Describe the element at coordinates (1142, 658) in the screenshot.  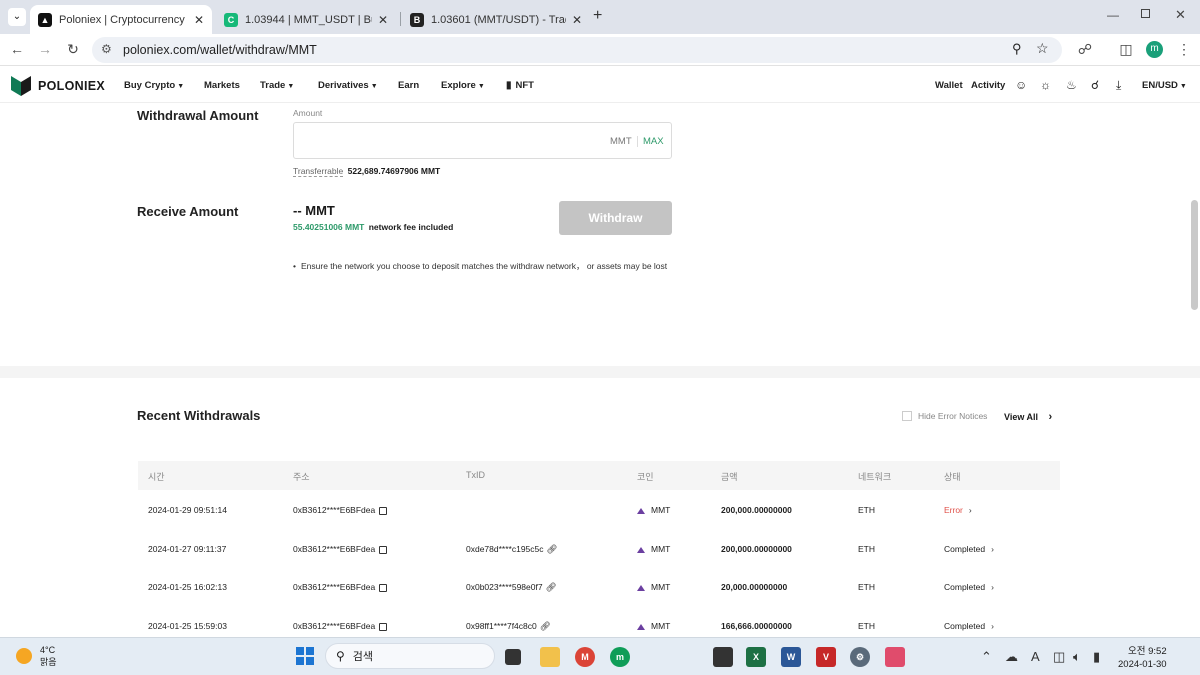
I see `clock: 오전 9:52 2024-01-30` at that location.